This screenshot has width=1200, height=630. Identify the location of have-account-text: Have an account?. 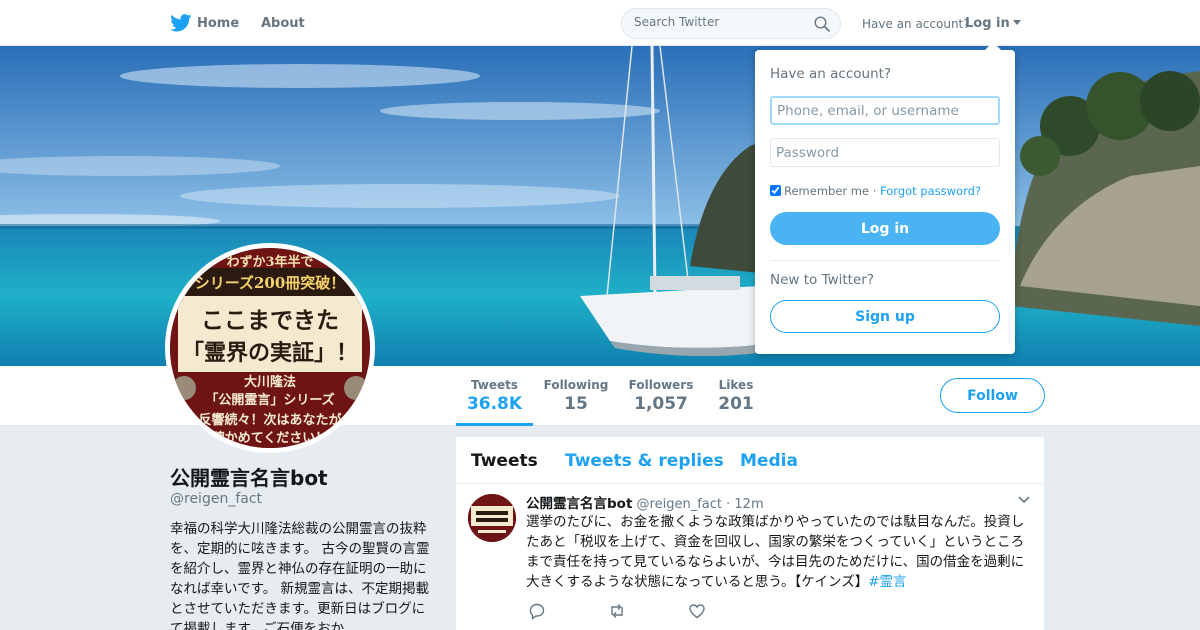
(916, 24).